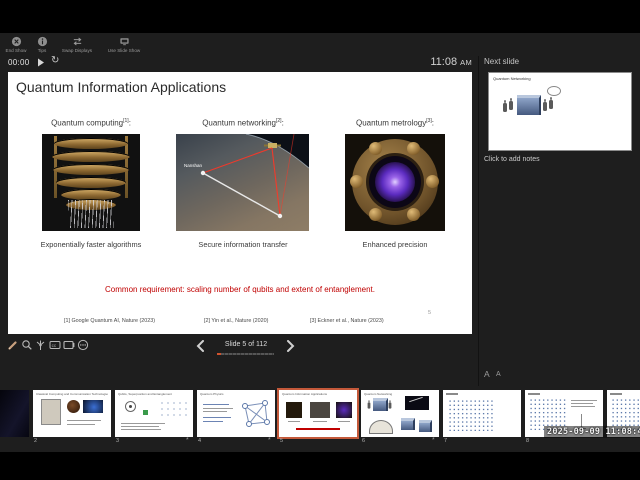 This screenshot has height=480, width=640. What do you see at coordinates (91, 123) in the screenshot?
I see `column-heading-computing: Quantum computing[1]:` at bounding box center [91, 123].